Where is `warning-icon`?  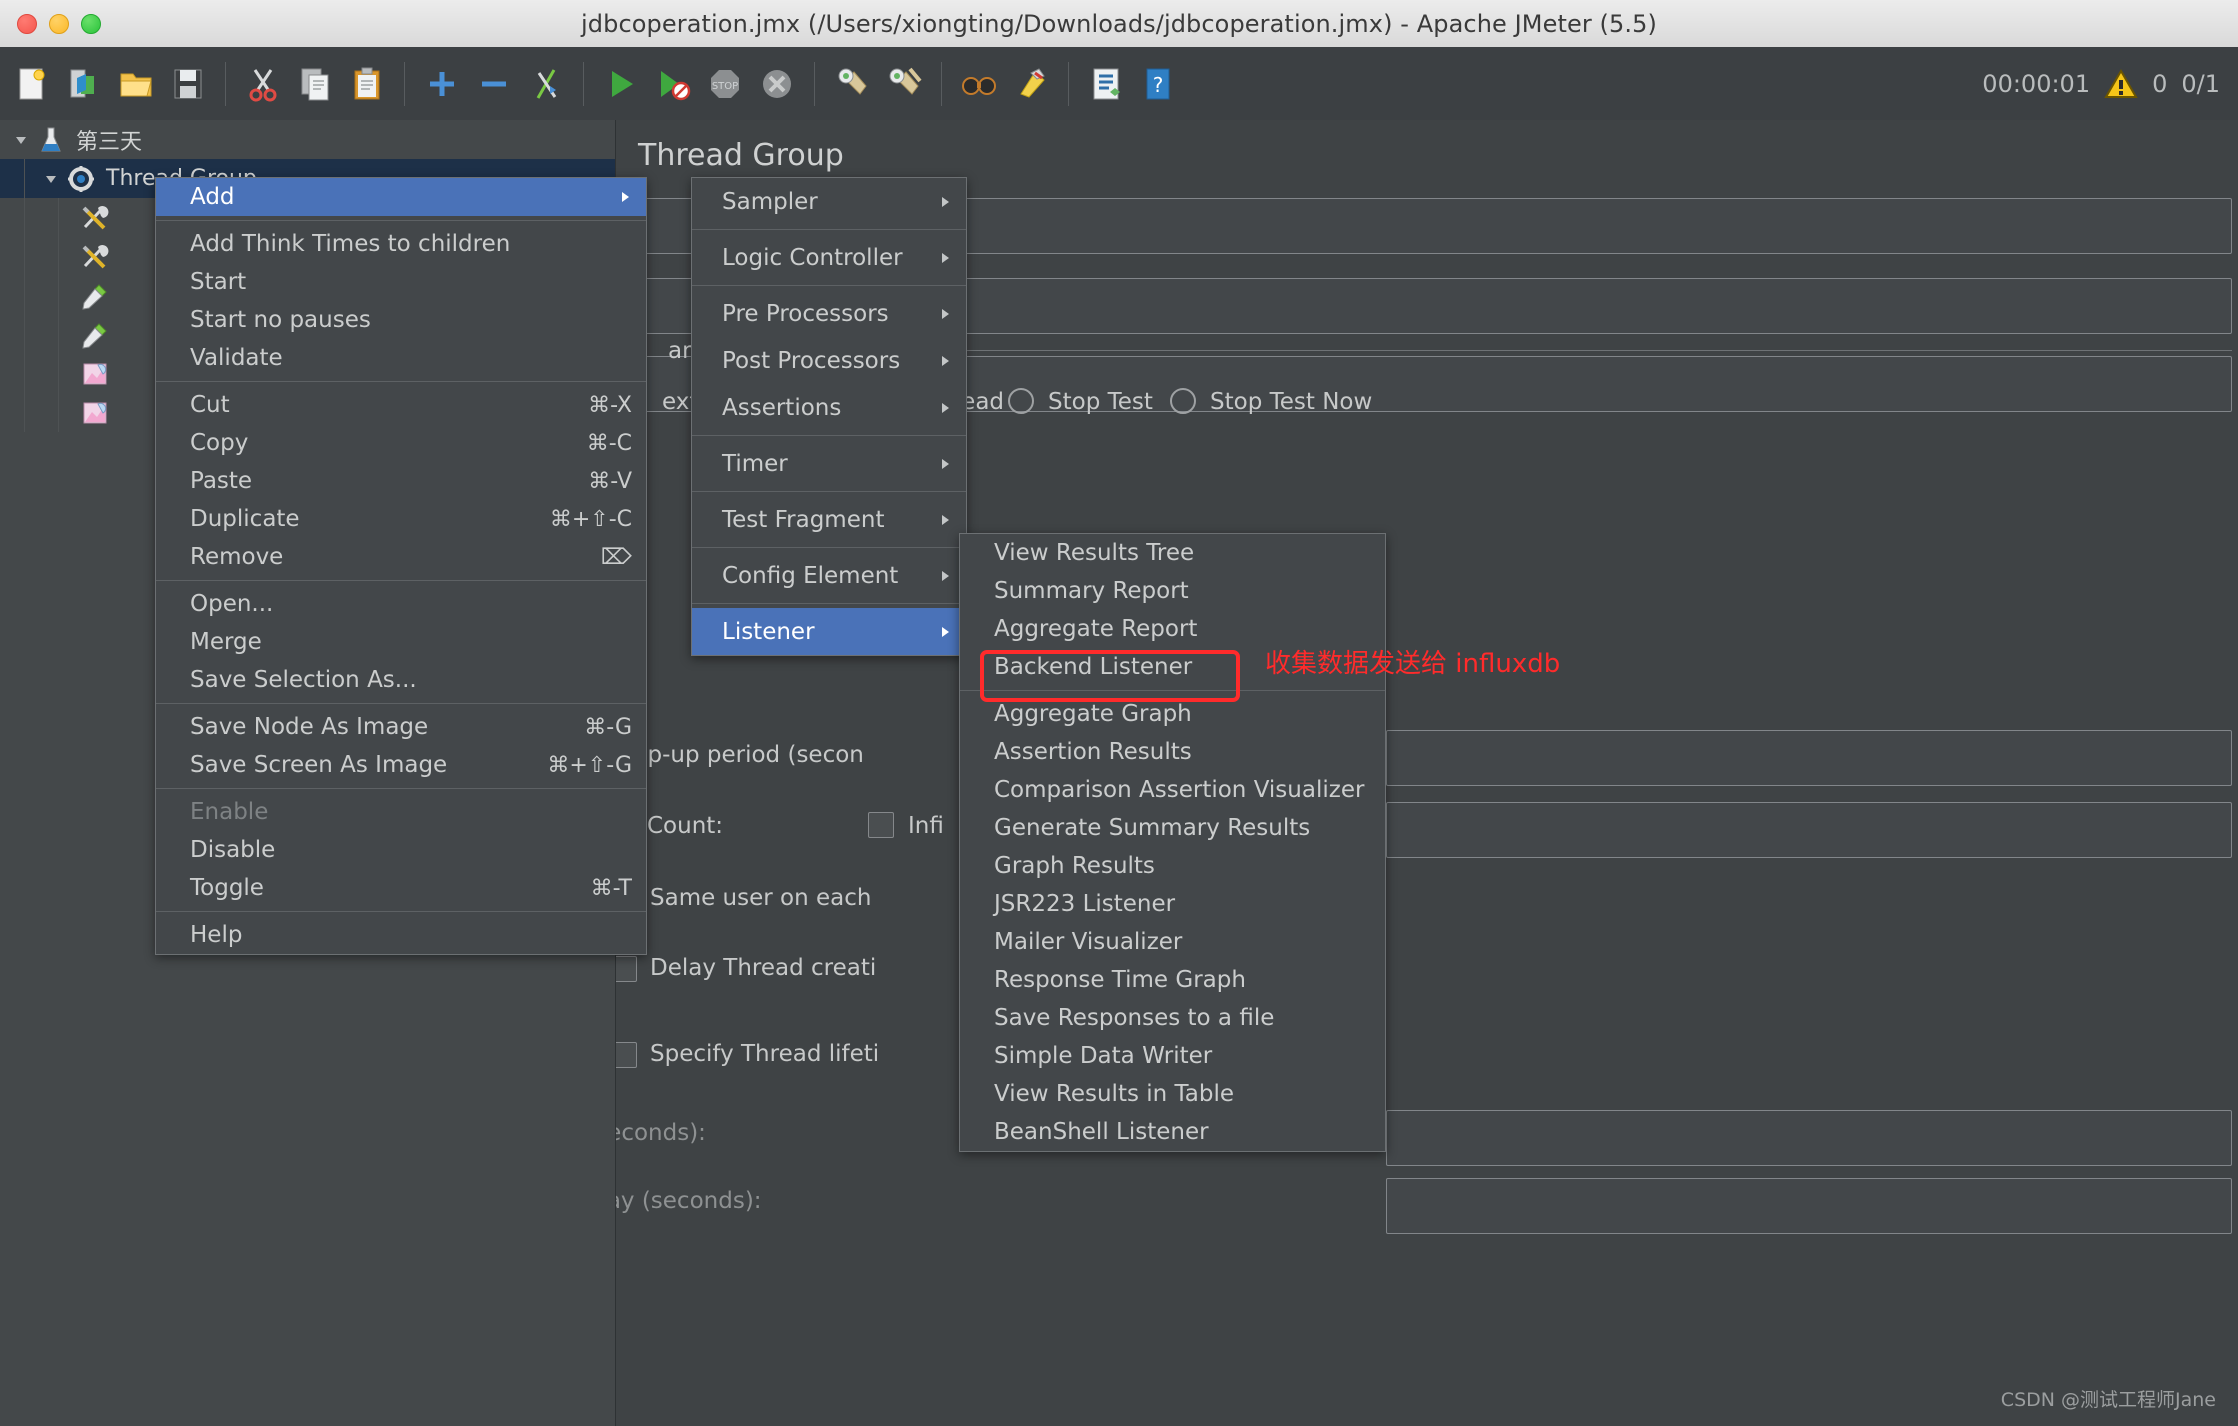
warning-icon is located at coordinates (2121, 84).